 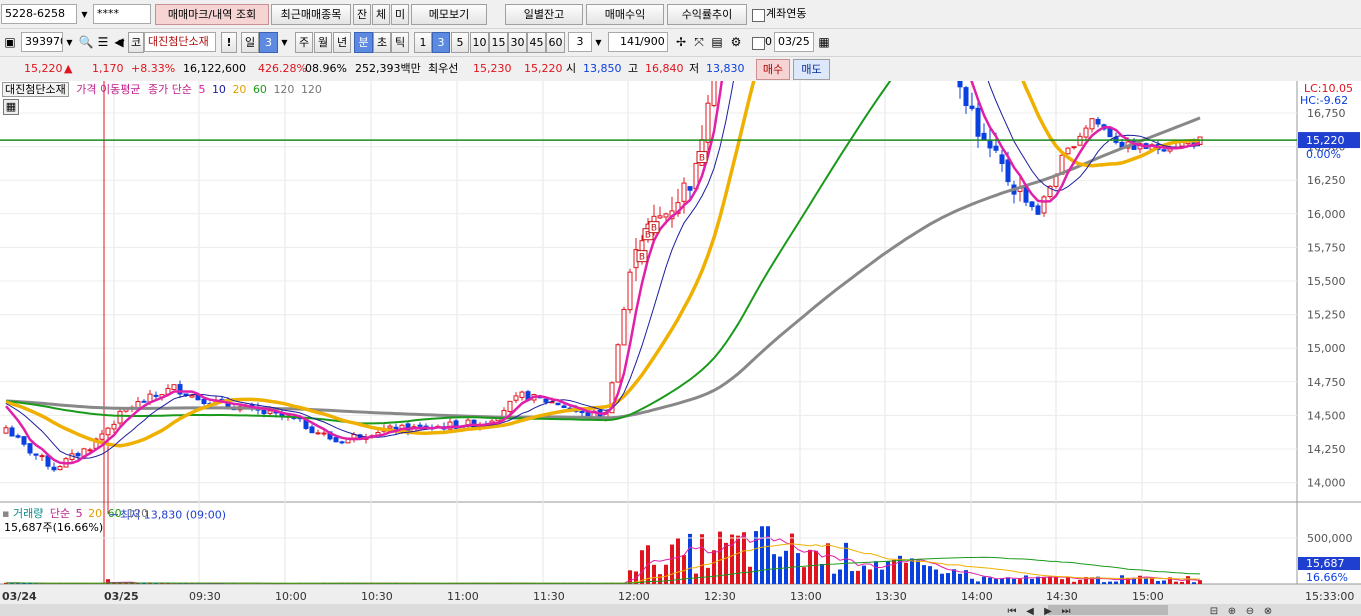 I want to click on interval-1-button: 1, so click(x=423, y=42).